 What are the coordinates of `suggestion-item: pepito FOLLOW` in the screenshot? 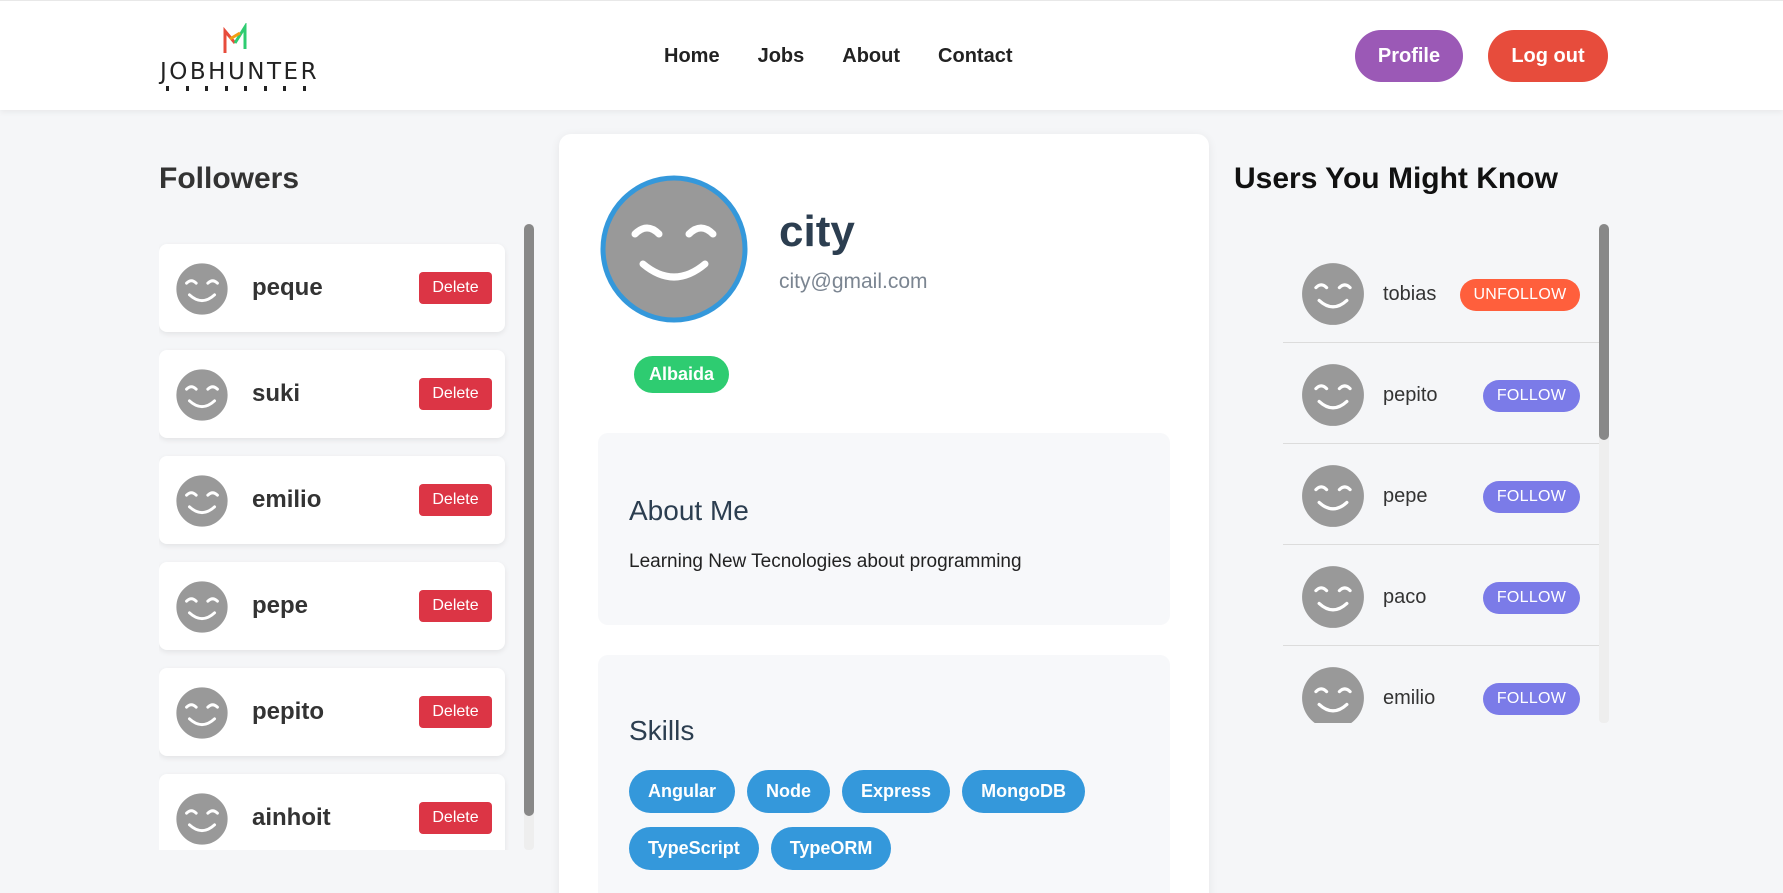 It's located at (1441, 393).